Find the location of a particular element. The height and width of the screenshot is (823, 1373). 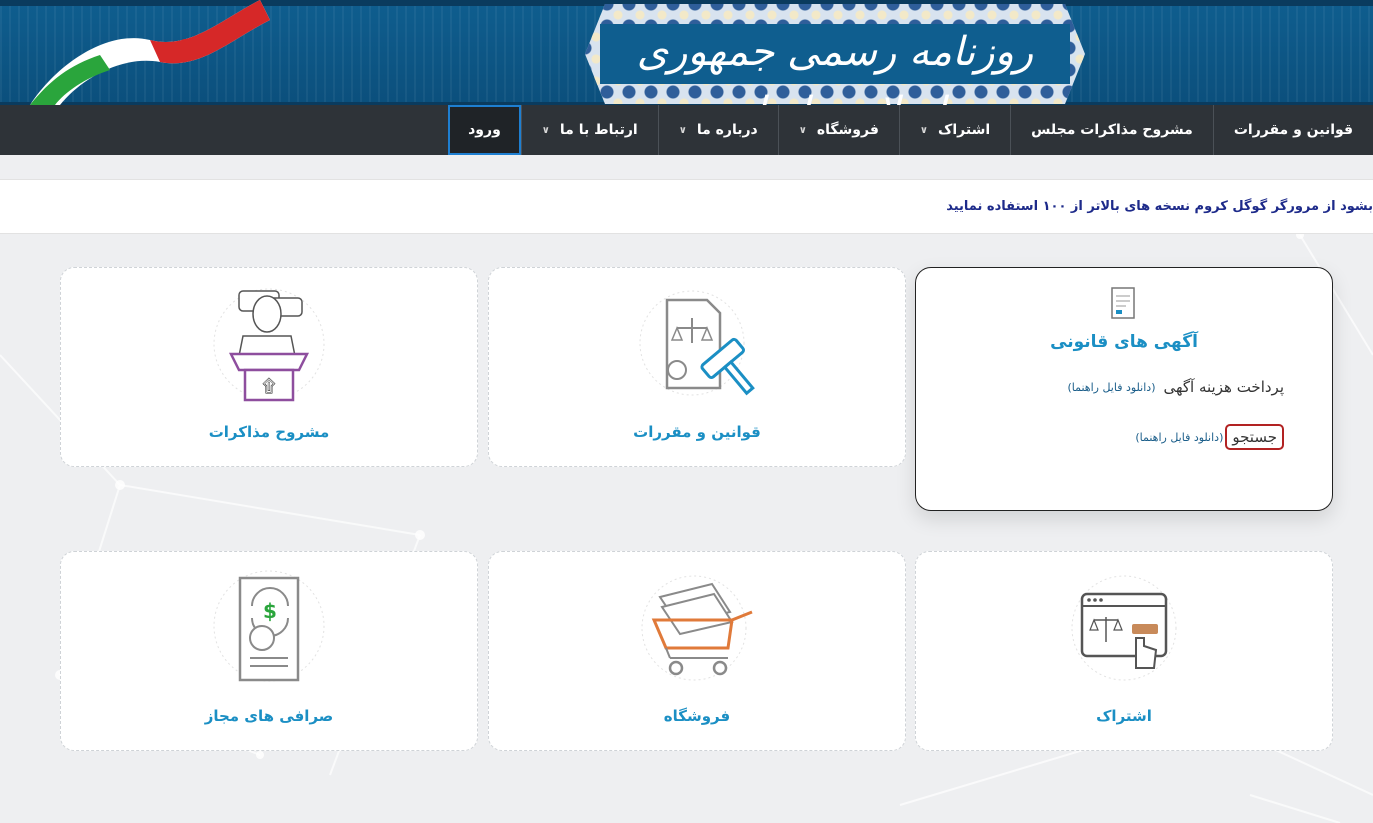

nav-item-label: فروشگاه is located at coordinates (847, 130).